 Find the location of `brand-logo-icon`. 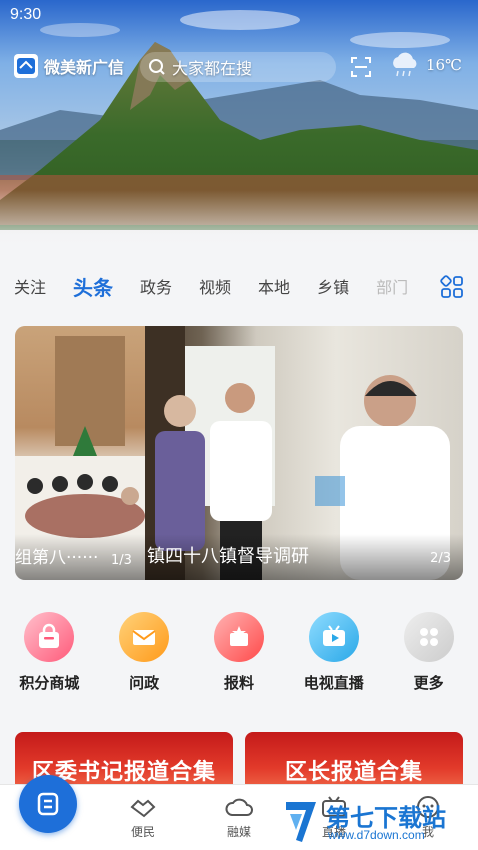

brand-logo-icon is located at coordinates (26, 66).